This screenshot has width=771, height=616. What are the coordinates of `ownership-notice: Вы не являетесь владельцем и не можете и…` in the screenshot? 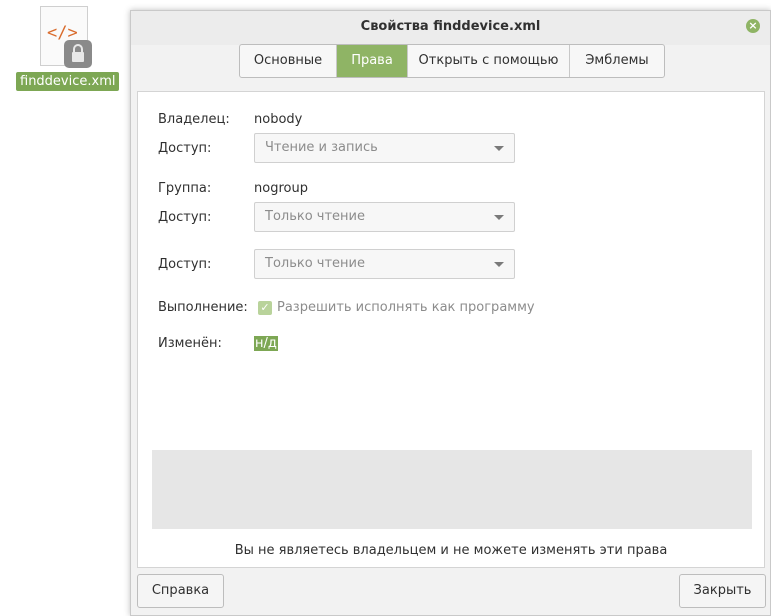 It's located at (451, 550).